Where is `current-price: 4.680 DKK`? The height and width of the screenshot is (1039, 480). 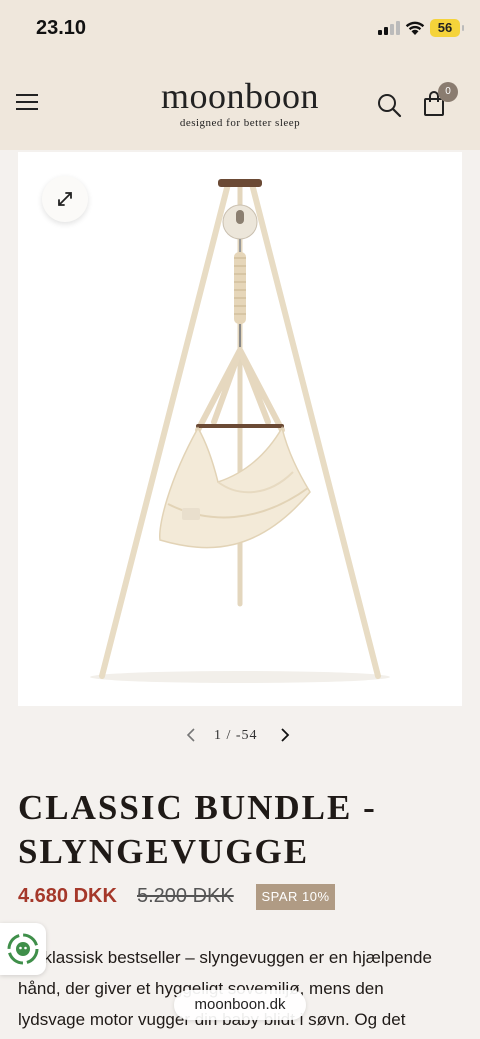 current-price: 4.680 DKK is located at coordinates (67, 896).